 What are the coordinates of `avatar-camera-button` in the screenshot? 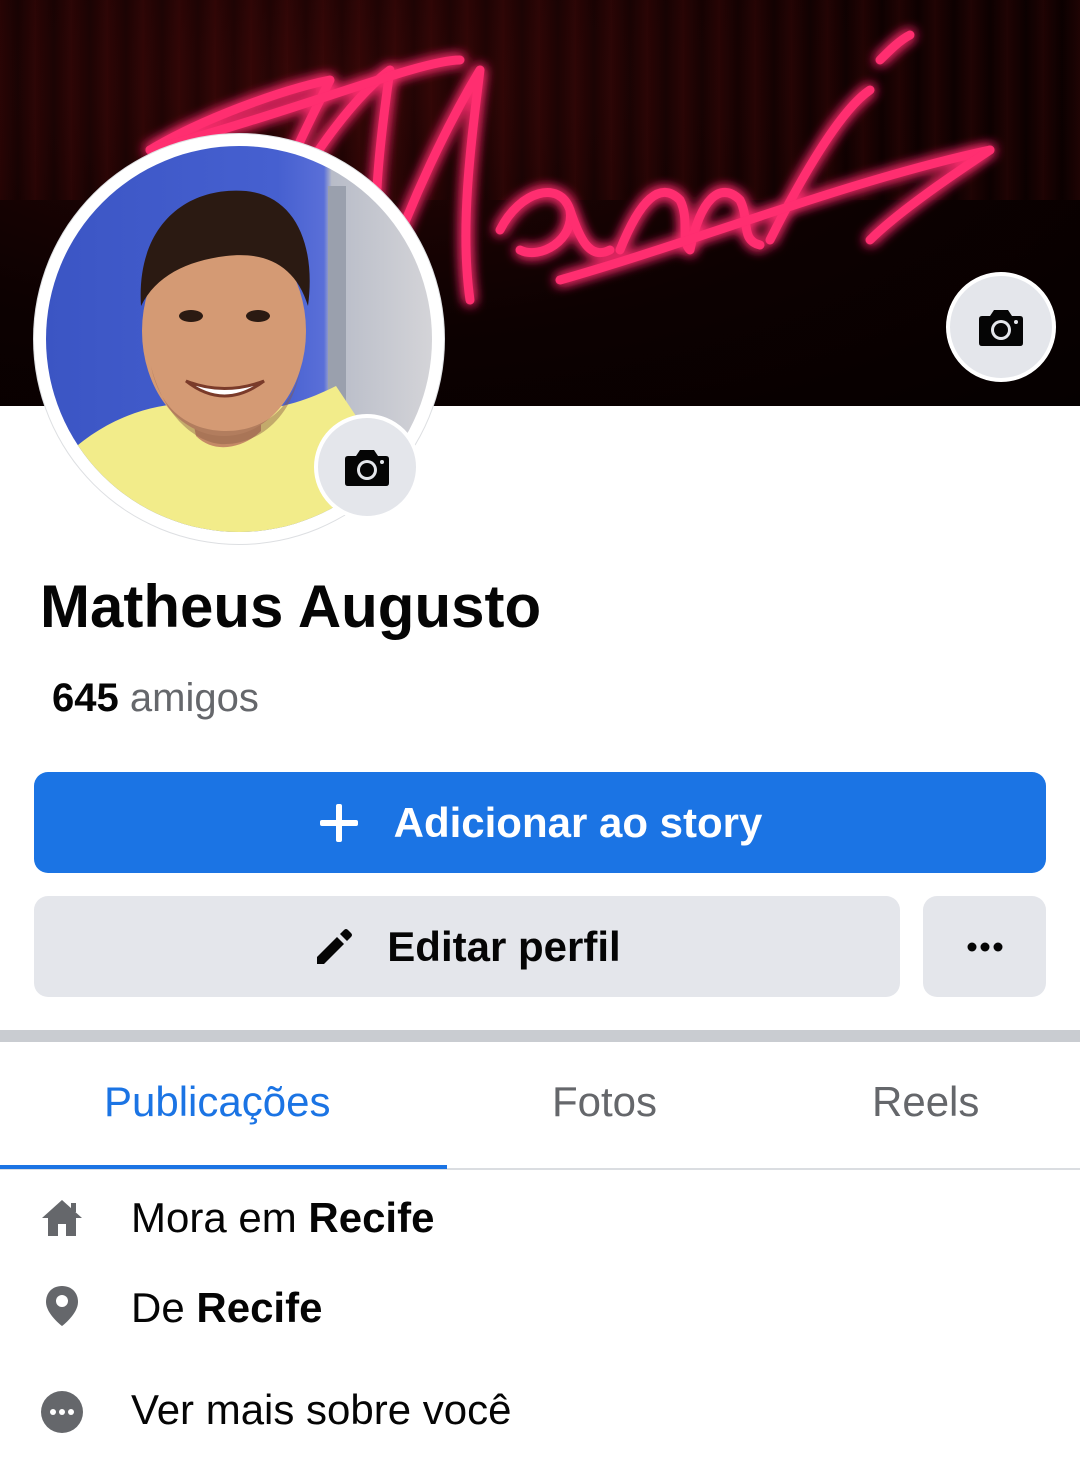 It's located at (367, 467).